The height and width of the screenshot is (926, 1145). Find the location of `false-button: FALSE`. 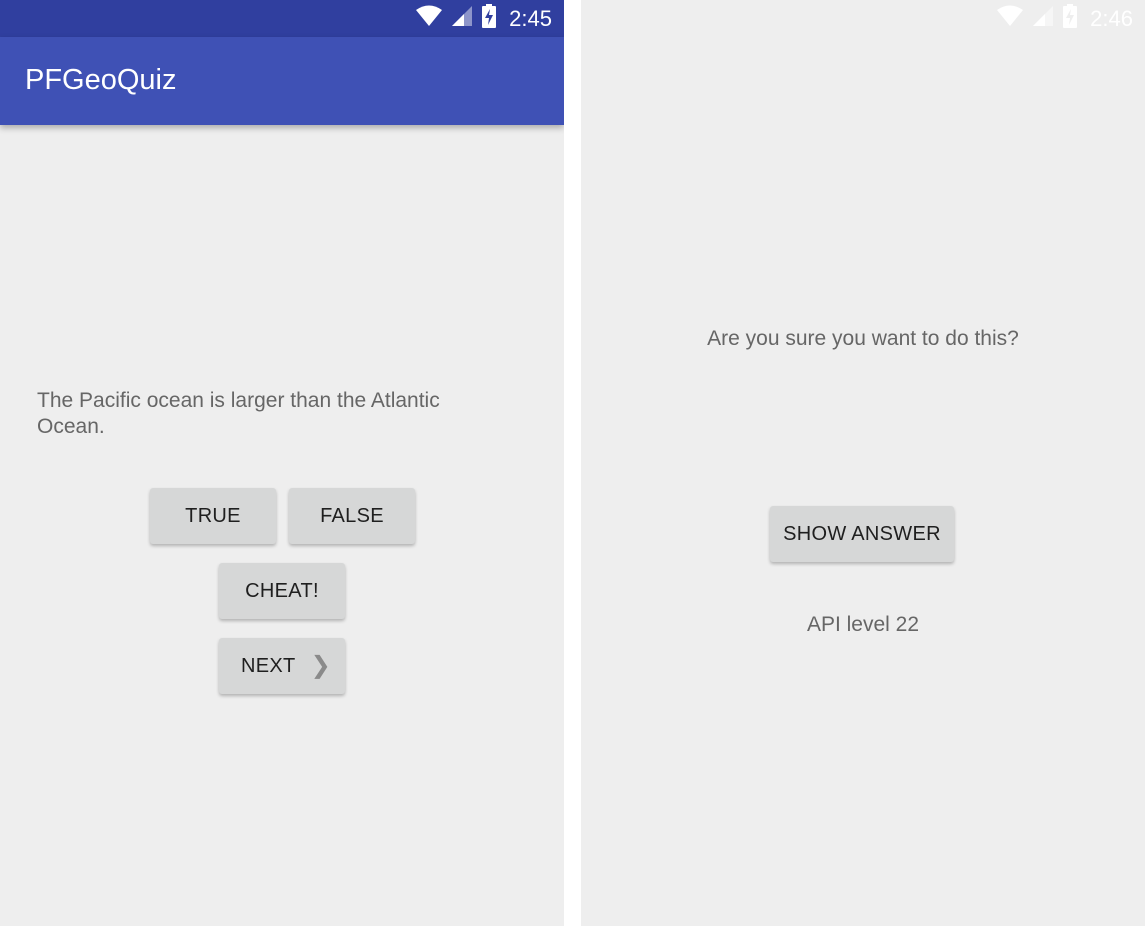

false-button: FALSE is located at coordinates (352, 516).